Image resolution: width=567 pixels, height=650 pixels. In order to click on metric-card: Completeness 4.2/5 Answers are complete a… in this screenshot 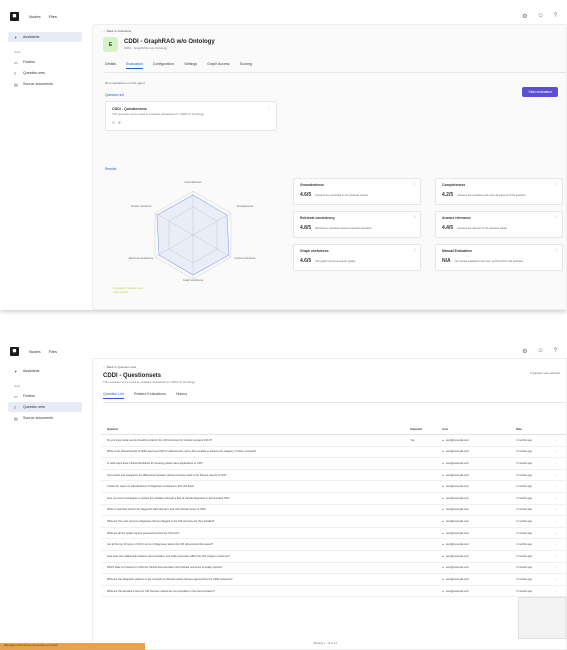, I will do `click(499, 191)`.